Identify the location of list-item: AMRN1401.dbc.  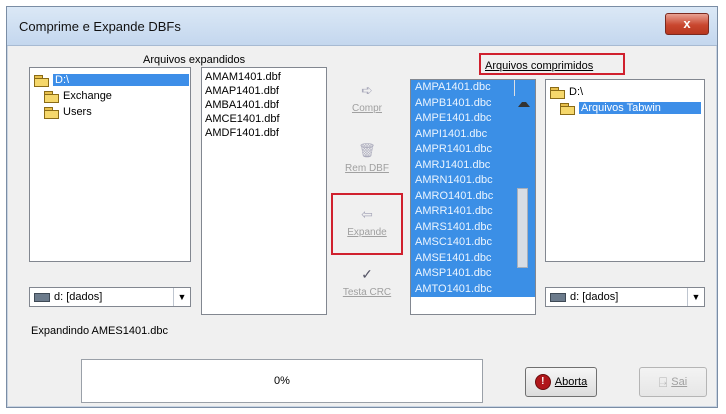
(473, 181).